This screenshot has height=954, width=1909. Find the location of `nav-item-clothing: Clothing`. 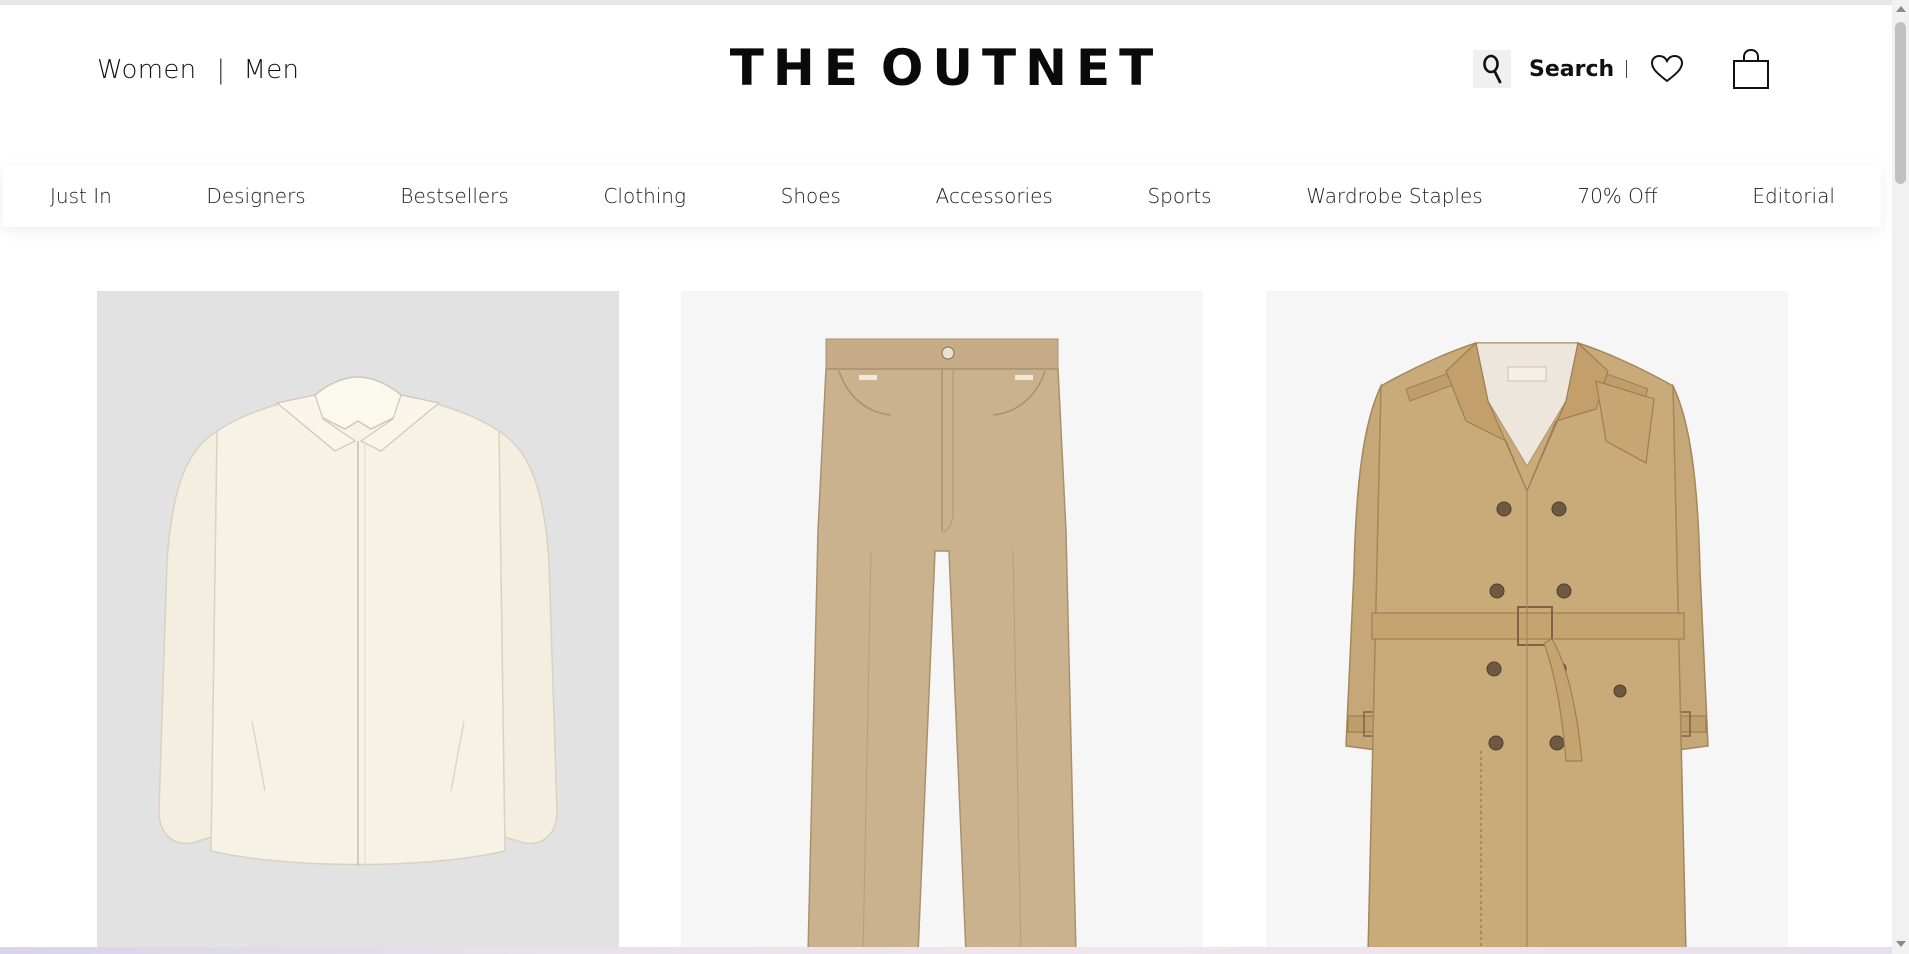

nav-item-clothing: Clothing is located at coordinates (644, 196).